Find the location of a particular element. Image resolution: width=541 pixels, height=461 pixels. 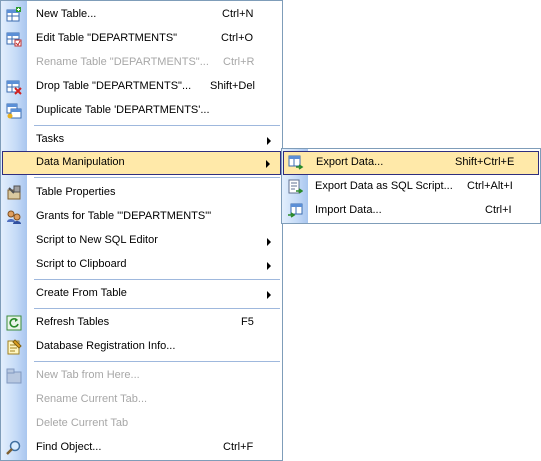

menu-item-export-data: Export Data... Shift+Ctrl+E is located at coordinates (411, 163).